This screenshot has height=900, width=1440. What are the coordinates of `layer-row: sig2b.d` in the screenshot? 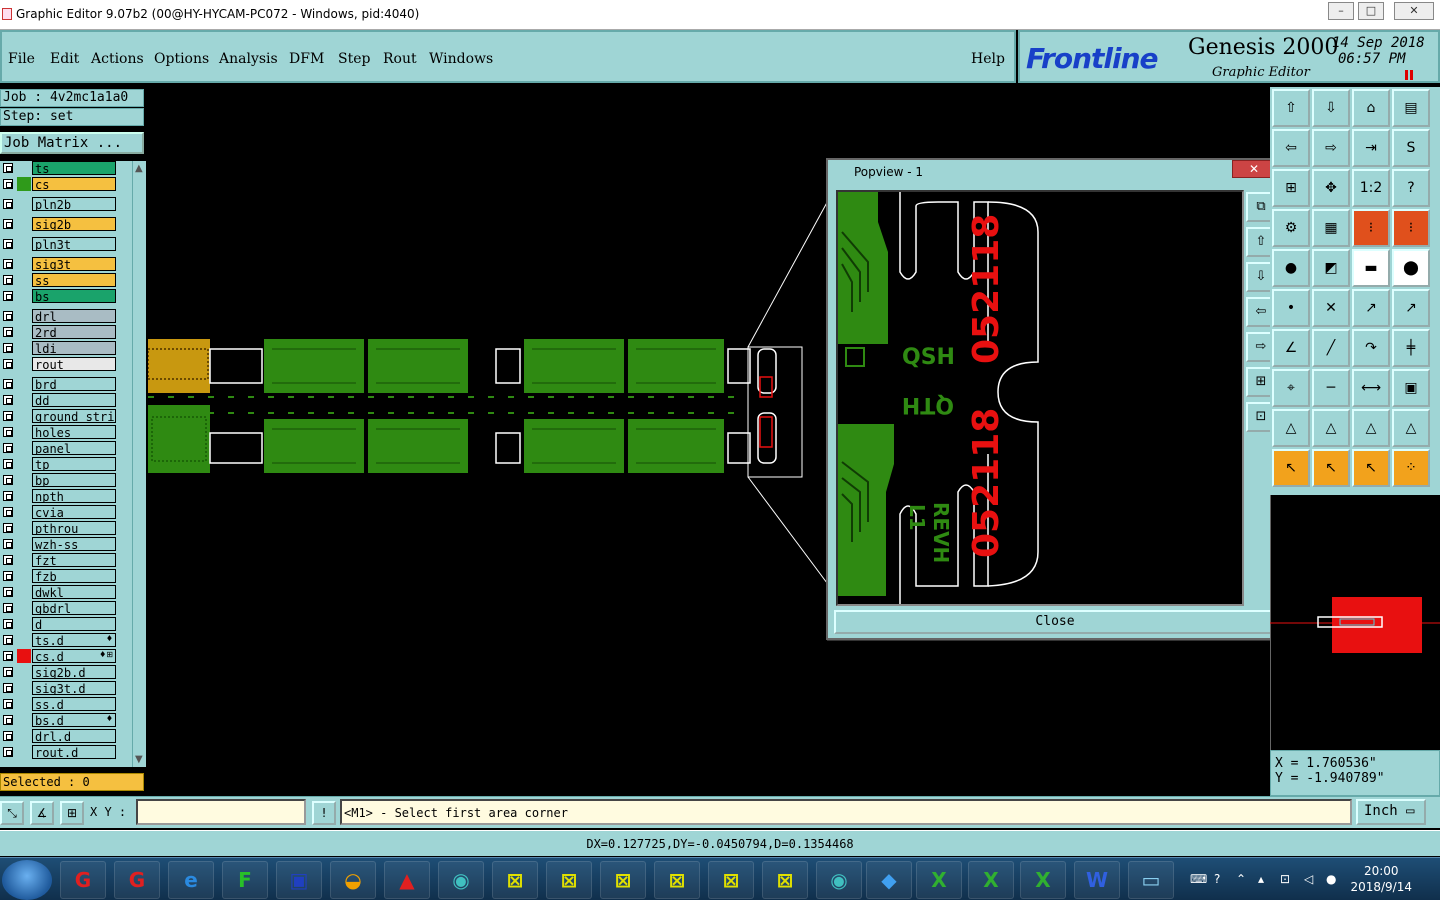 It's located at (59, 672).